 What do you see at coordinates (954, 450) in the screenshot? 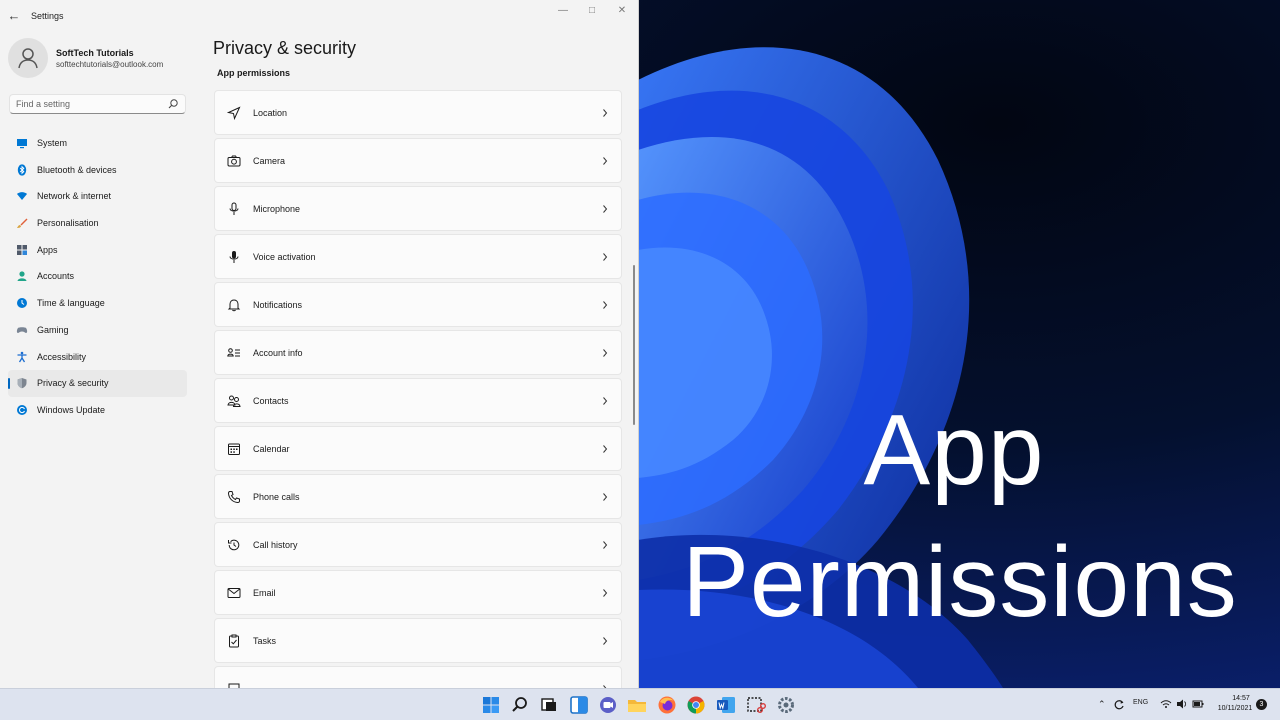
I see `overlay-title-line1: App` at bounding box center [954, 450].